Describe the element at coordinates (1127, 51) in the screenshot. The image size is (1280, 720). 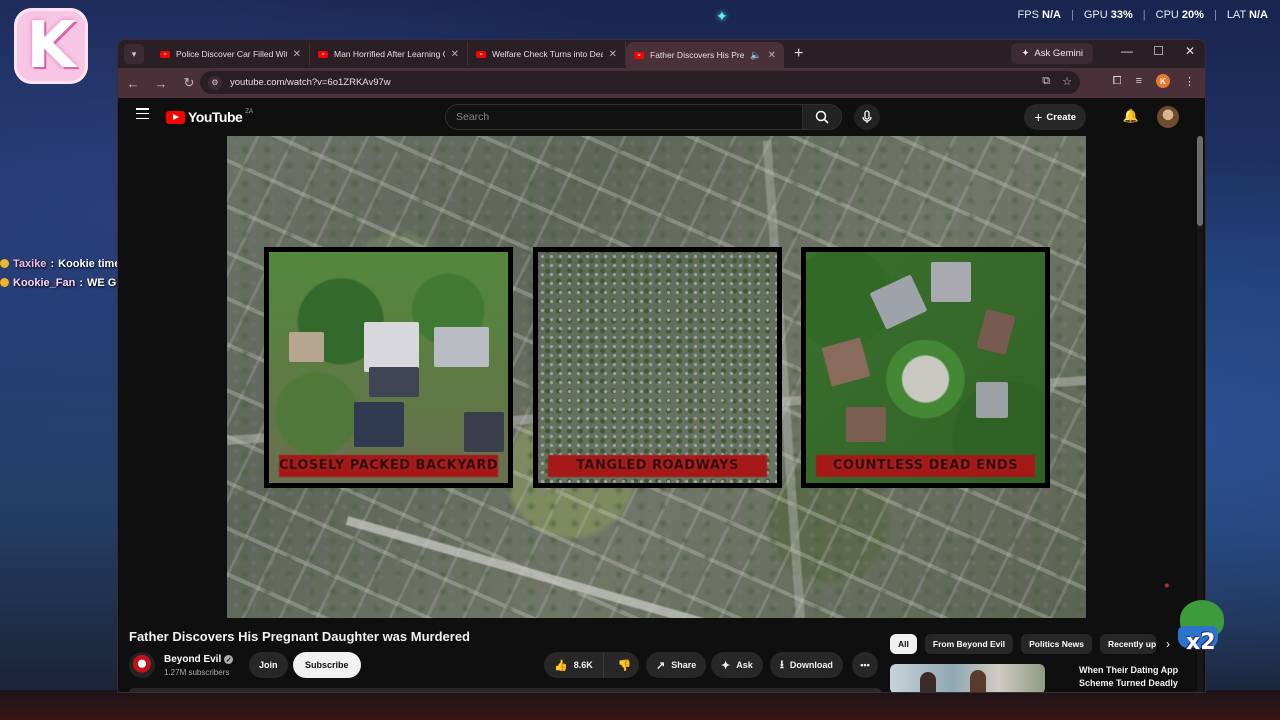
I see `minimize-icon: —` at that location.